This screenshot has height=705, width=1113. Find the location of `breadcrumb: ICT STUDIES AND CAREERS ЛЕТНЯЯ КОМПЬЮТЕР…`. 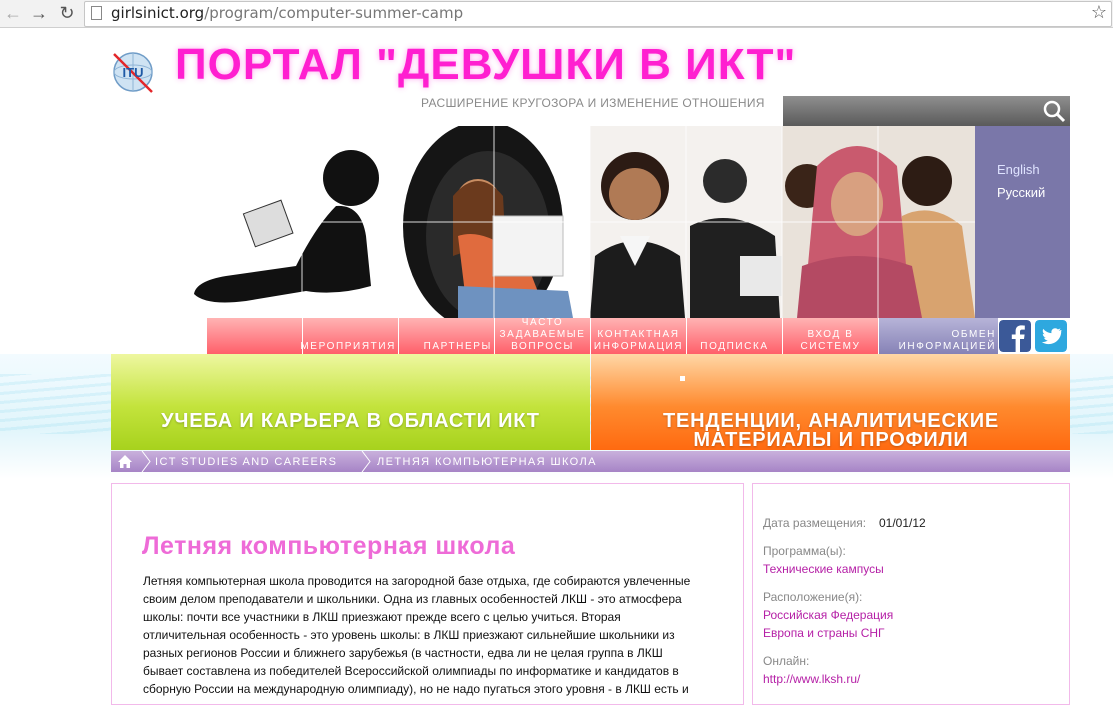

breadcrumb: ICT STUDIES AND CAREERS ЛЕТНЯЯ КОМПЬЮТЕР… is located at coordinates (590, 461).